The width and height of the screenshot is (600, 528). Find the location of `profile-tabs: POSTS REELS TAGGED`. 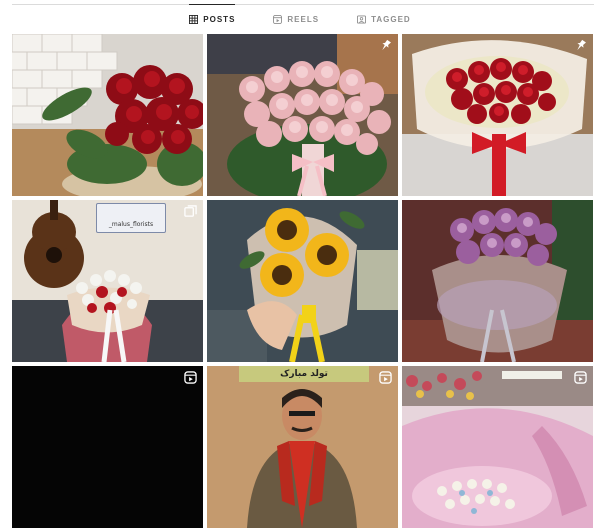

profile-tabs: POSTS REELS TAGGED is located at coordinates (300, 17).